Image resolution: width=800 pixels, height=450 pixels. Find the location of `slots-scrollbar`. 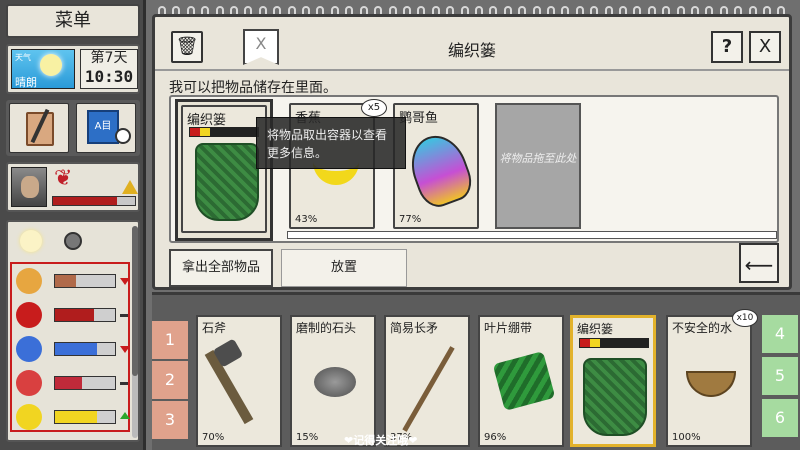

slots-scrollbar is located at coordinates (532, 235).